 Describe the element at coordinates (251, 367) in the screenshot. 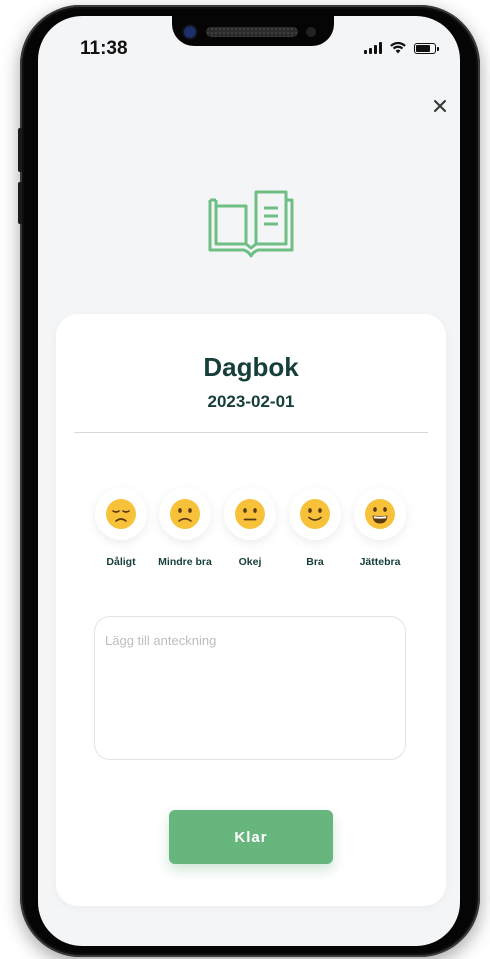

I see `card-title: Dagbok` at that location.